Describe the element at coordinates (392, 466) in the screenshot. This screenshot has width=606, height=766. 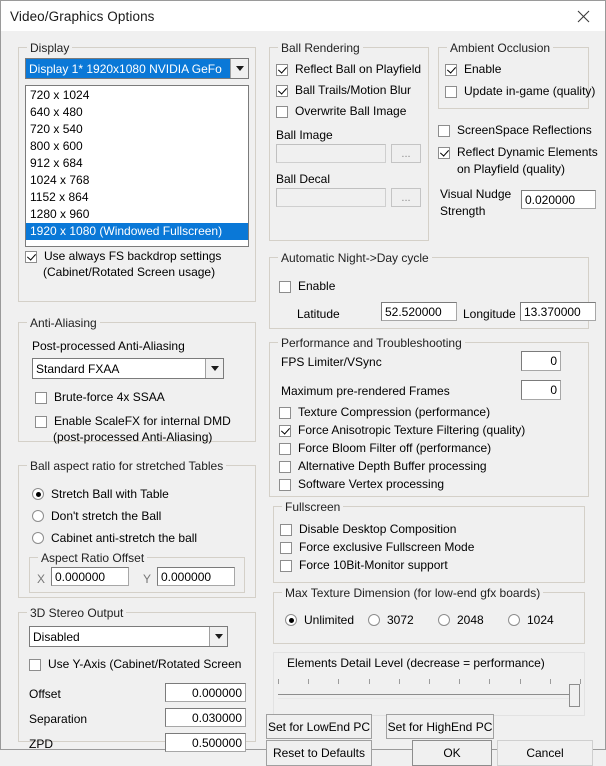
I see `alternative-depth-buffer-label: Alternative Depth Buffer processing` at that location.